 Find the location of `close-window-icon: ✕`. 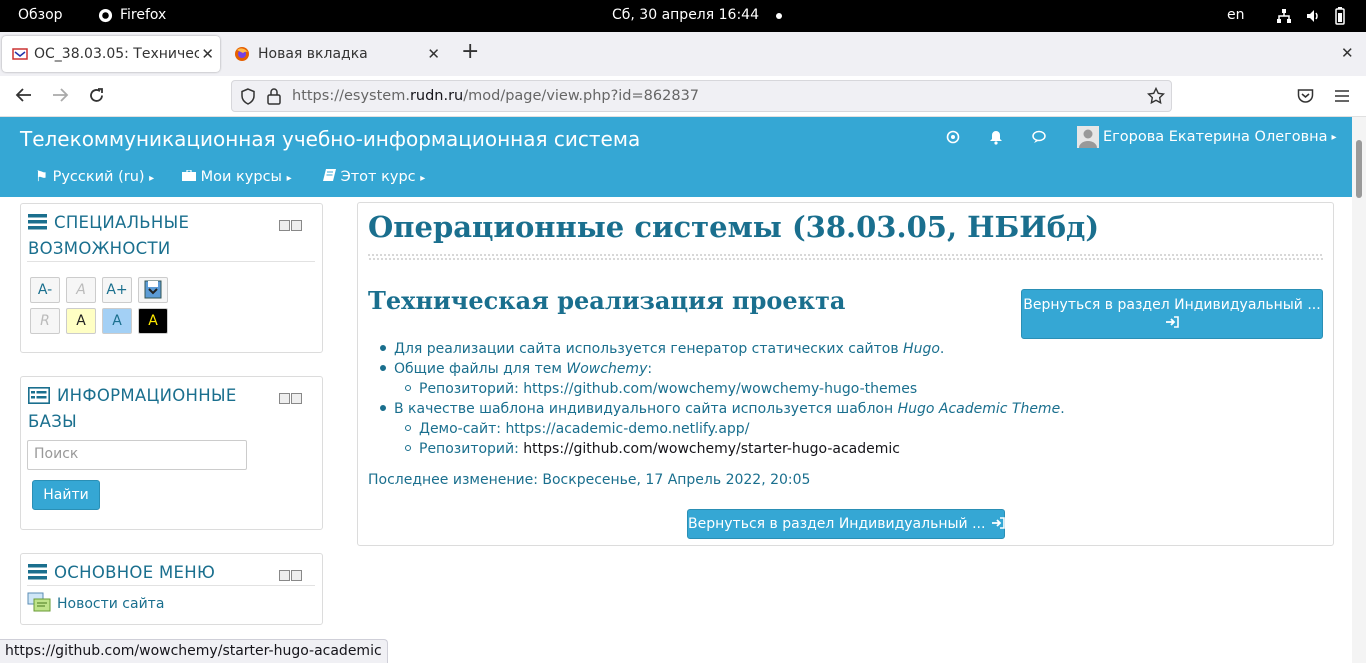

close-window-icon: ✕ is located at coordinates (1347, 53).